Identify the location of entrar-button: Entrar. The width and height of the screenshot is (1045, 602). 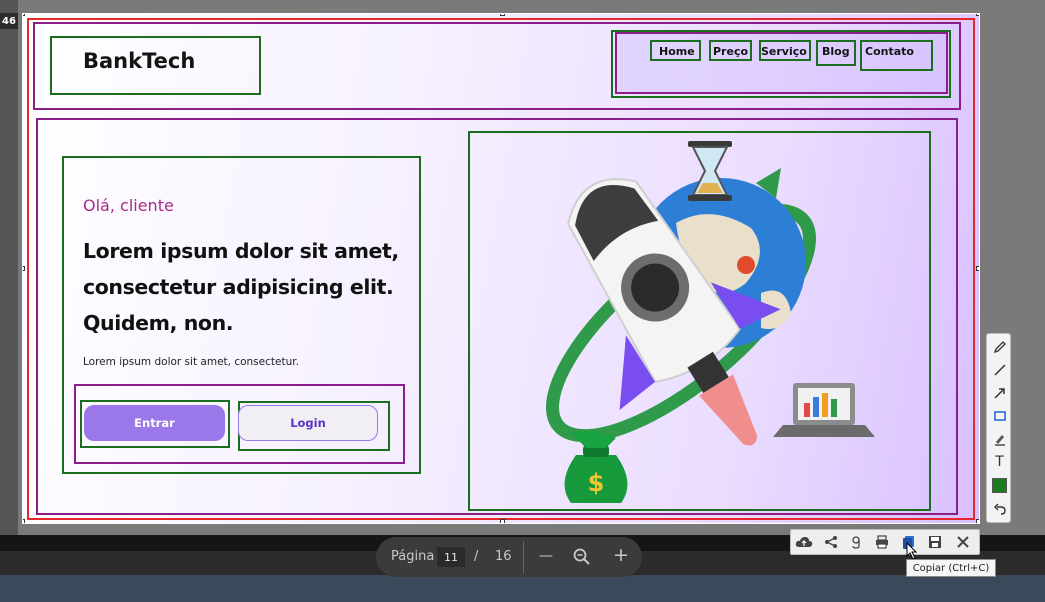
(154, 423).